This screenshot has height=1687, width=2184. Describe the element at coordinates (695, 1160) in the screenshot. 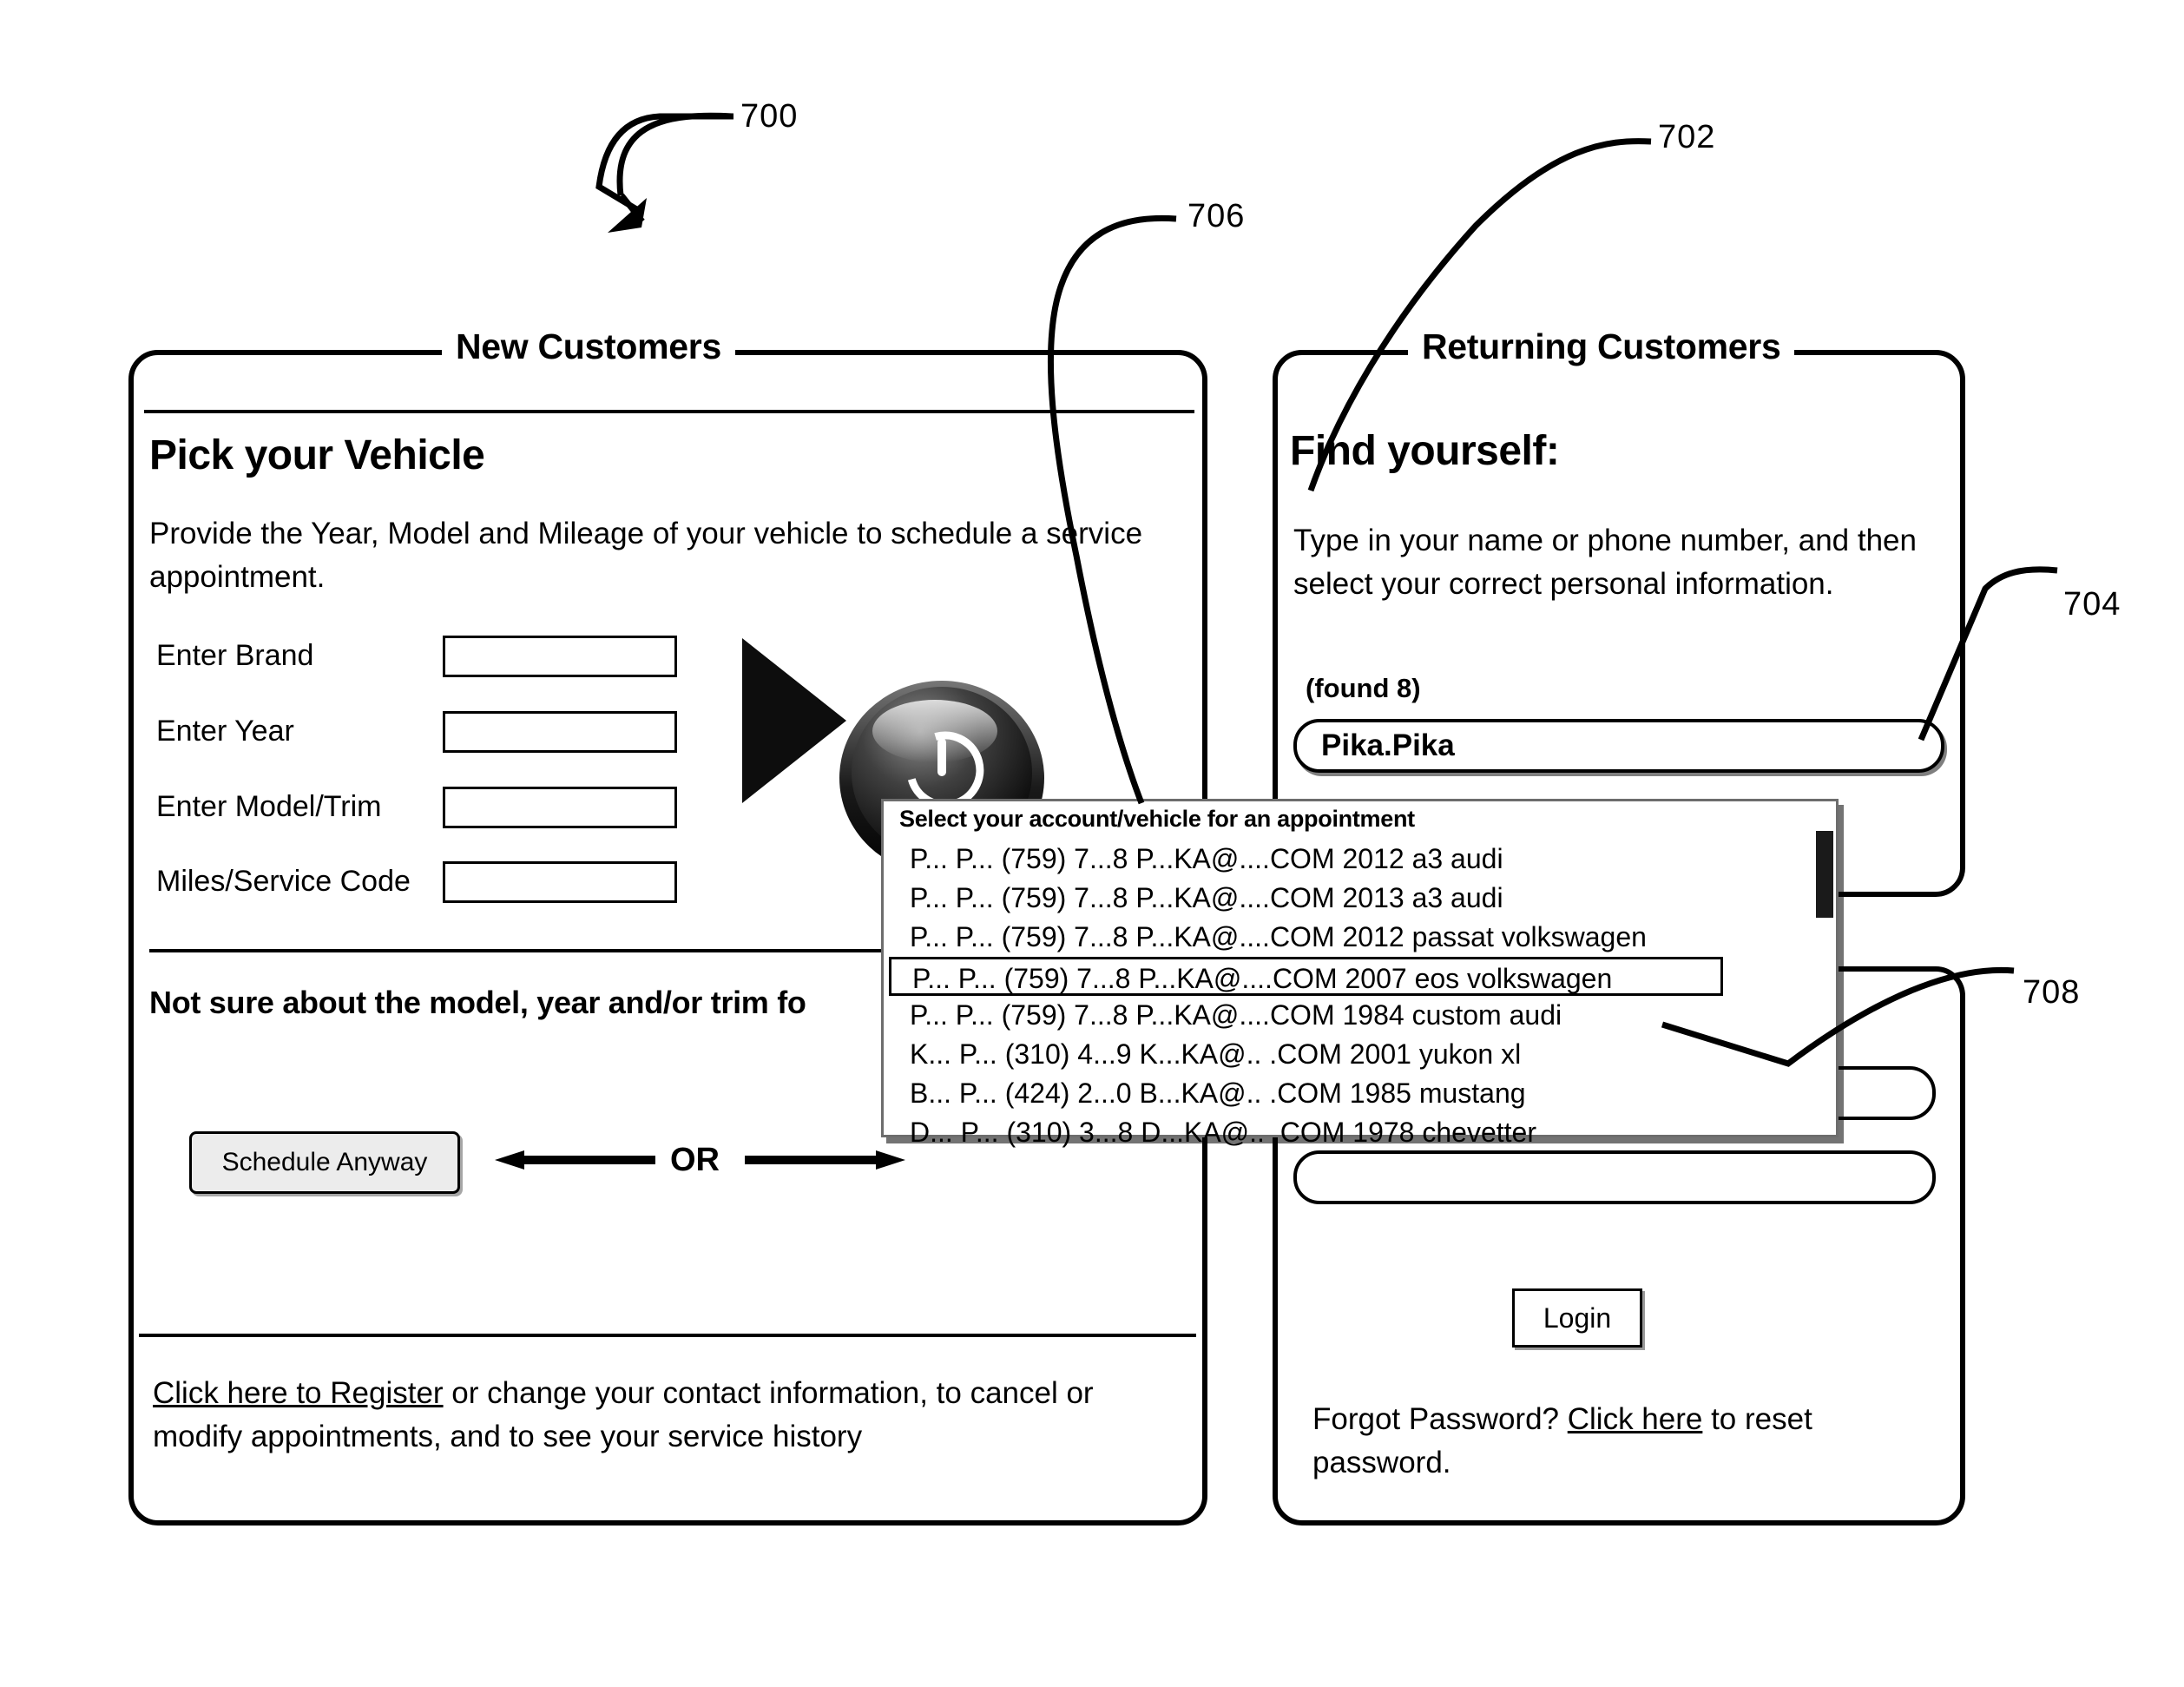

I see `or-label: OR` at that location.